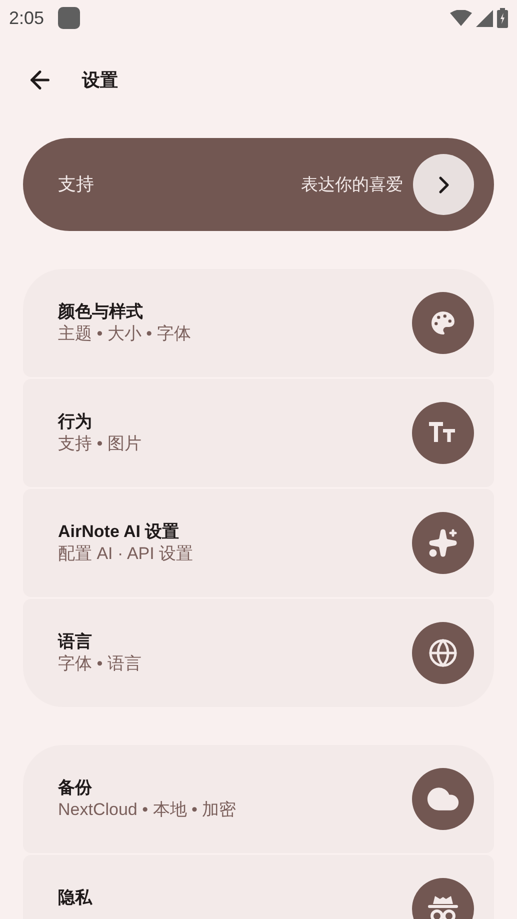 Image resolution: width=517 pixels, height=919 pixels. Describe the element at coordinates (443, 906) in the screenshot. I see `incognito-icon` at that location.